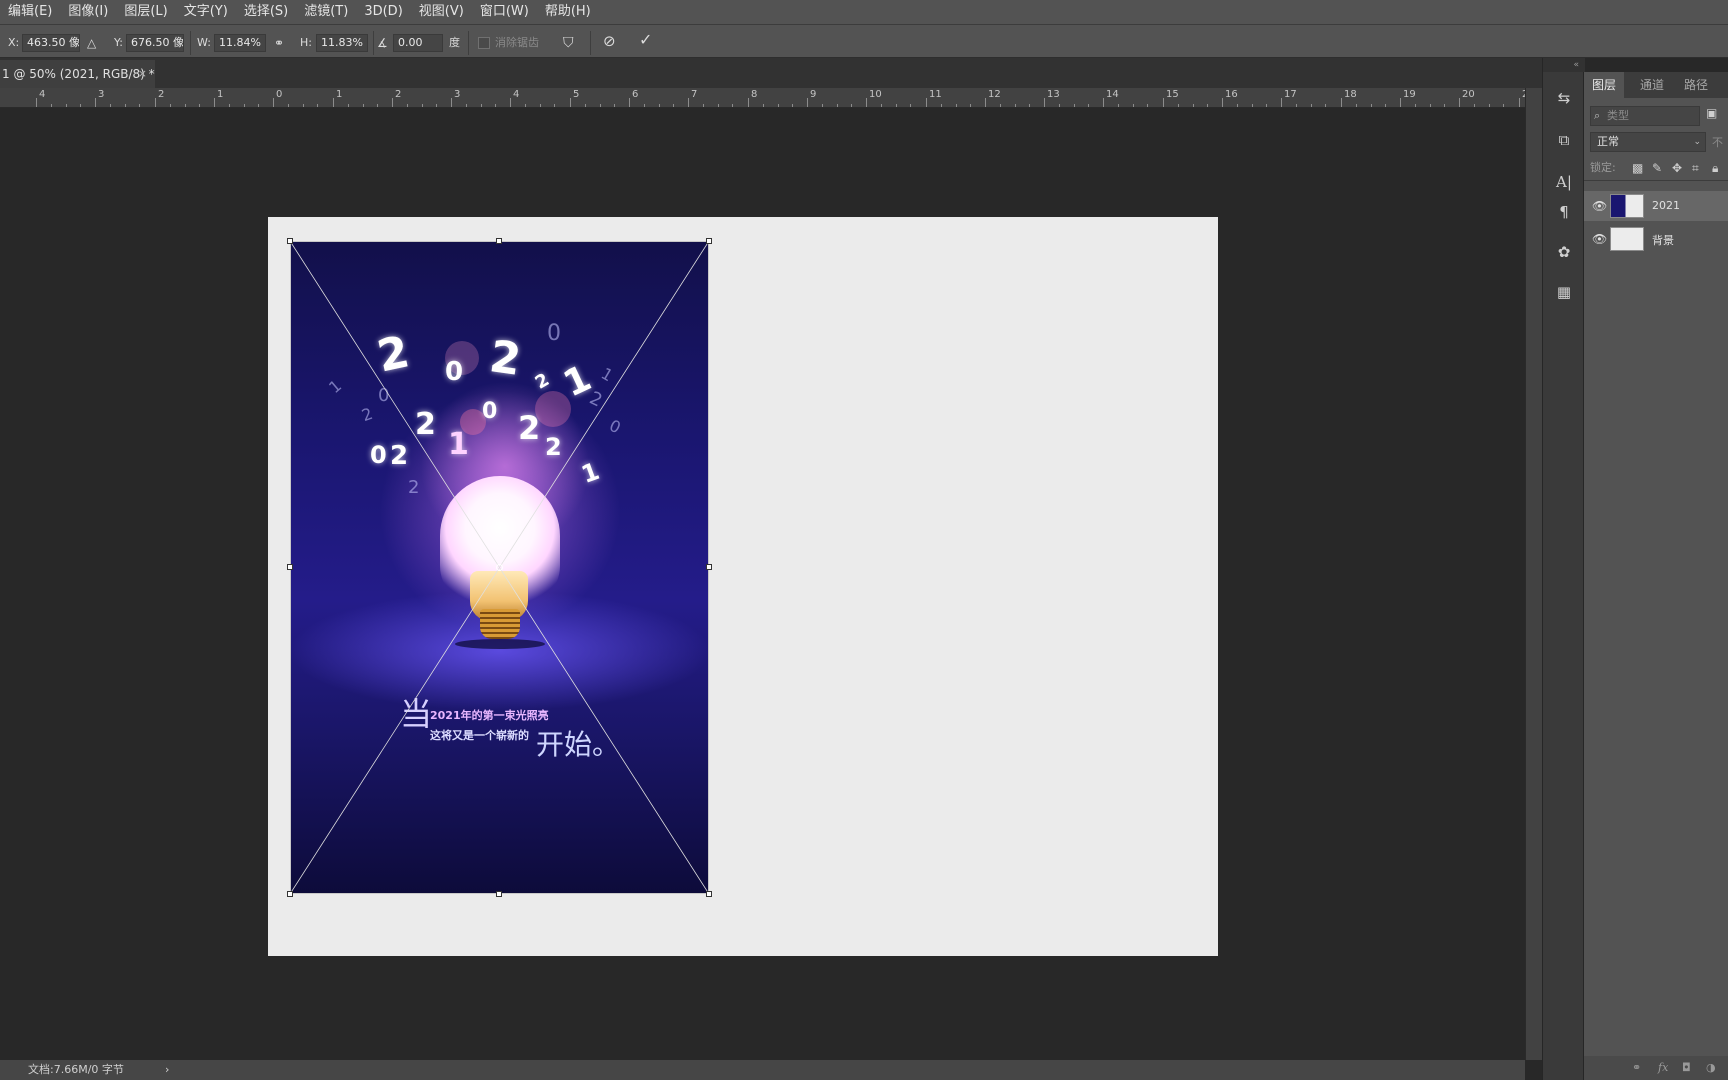  I want to click on document-tab: 1 @ 50% (2021, RGB/8) * ×, so click(77, 74).